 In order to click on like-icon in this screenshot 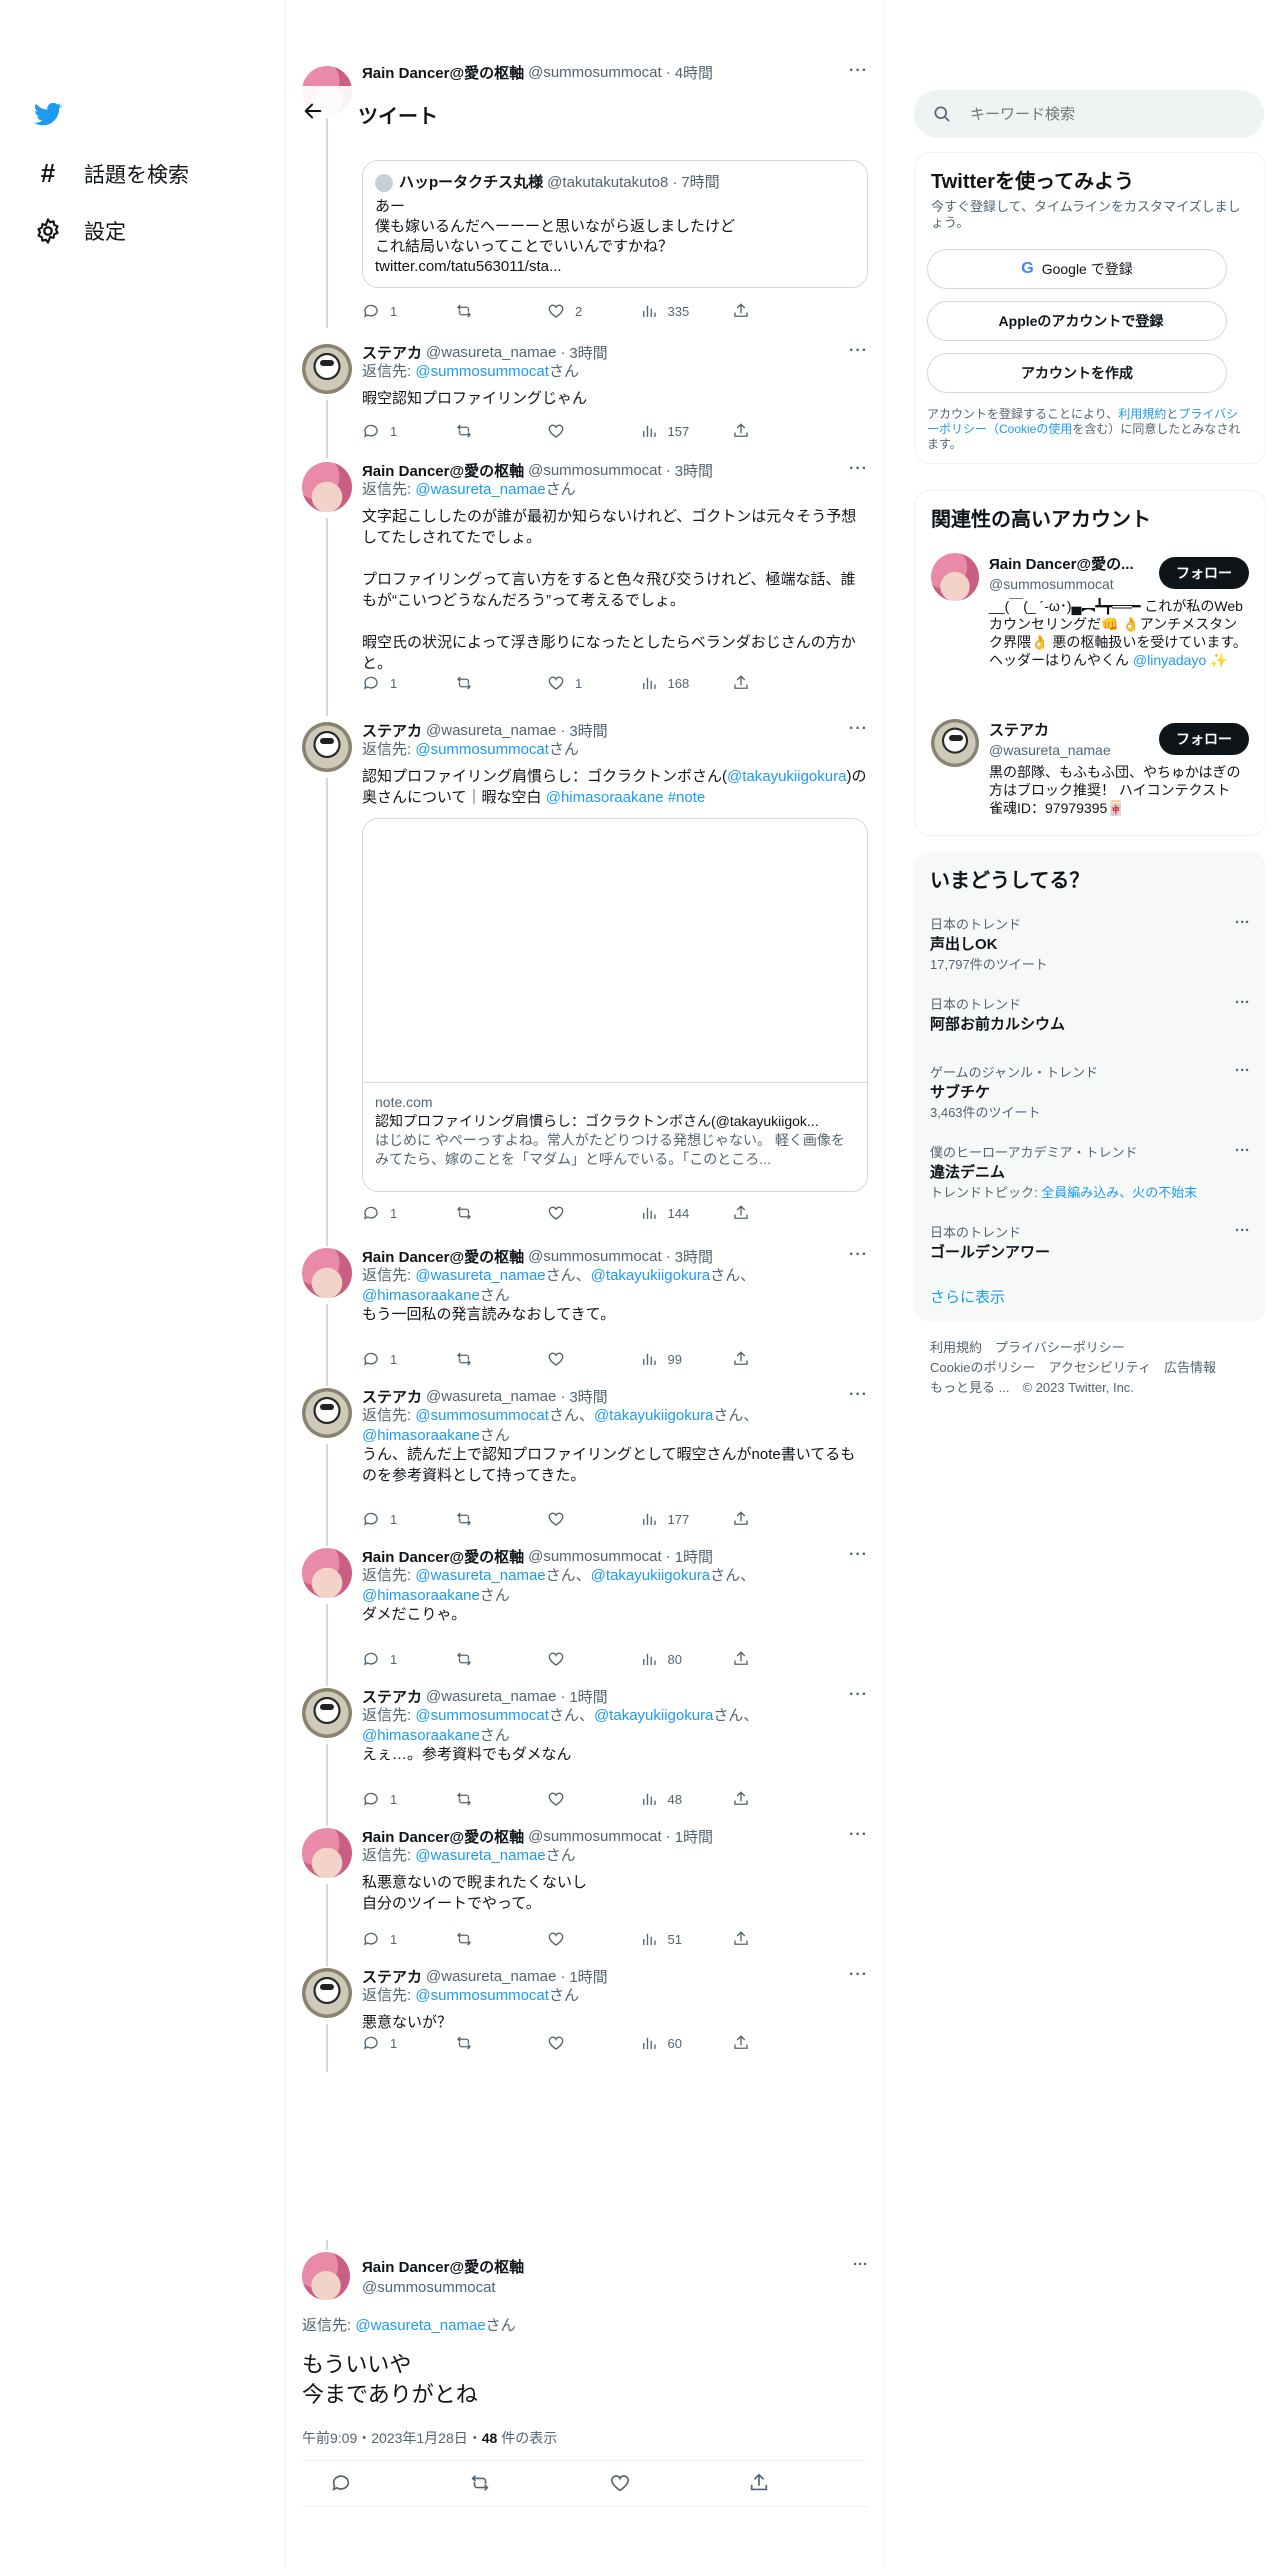, I will do `click(620, 2483)`.